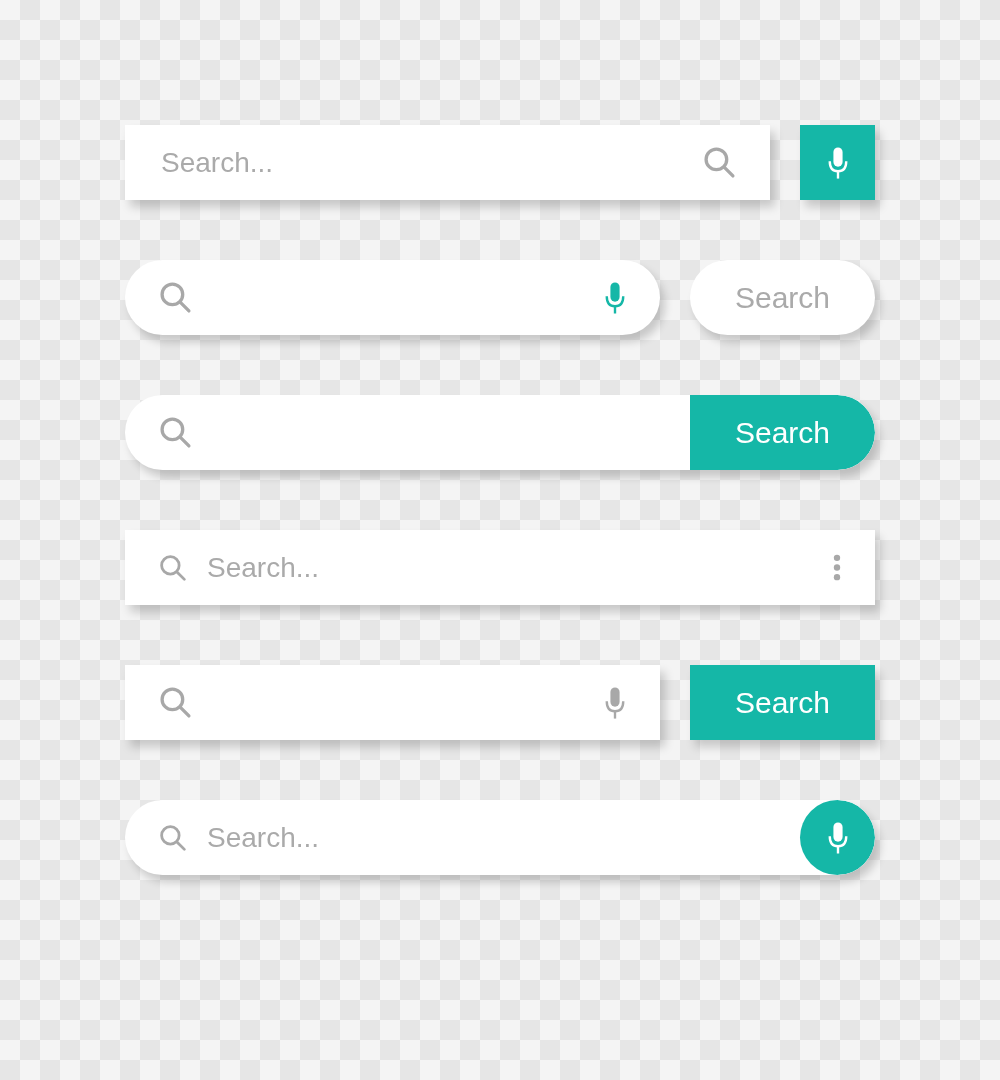  I want to click on search-field: Search, so click(500, 432).